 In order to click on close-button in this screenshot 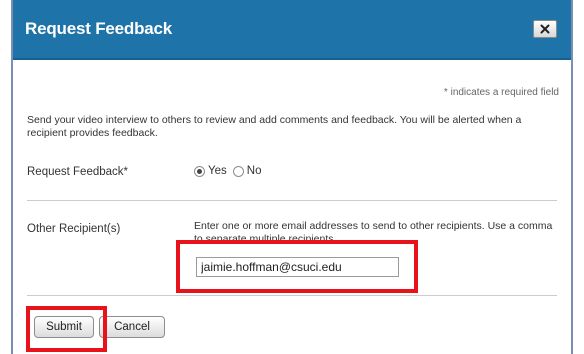, I will do `click(545, 29)`.